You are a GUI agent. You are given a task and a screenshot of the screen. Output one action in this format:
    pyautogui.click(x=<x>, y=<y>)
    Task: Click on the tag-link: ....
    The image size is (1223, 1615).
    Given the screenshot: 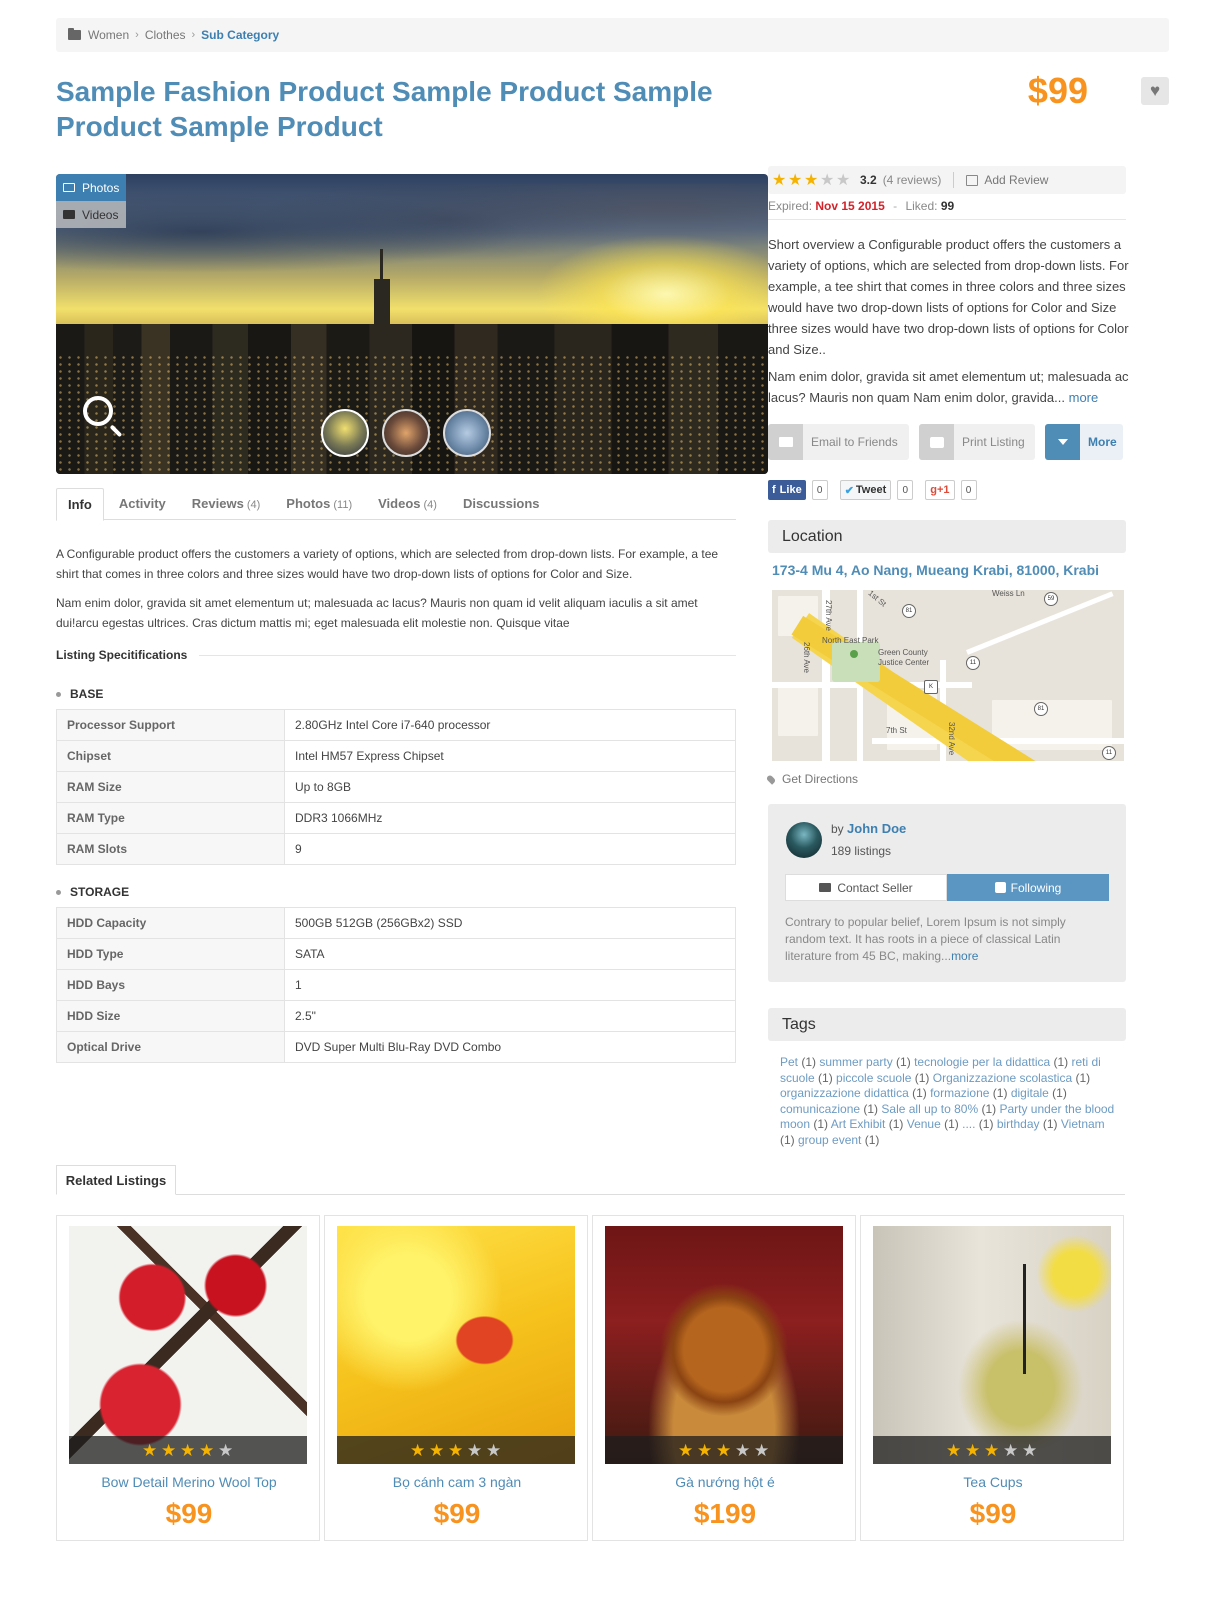 What is the action you would take?
    pyautogui.click(x=968, y=1124)
    